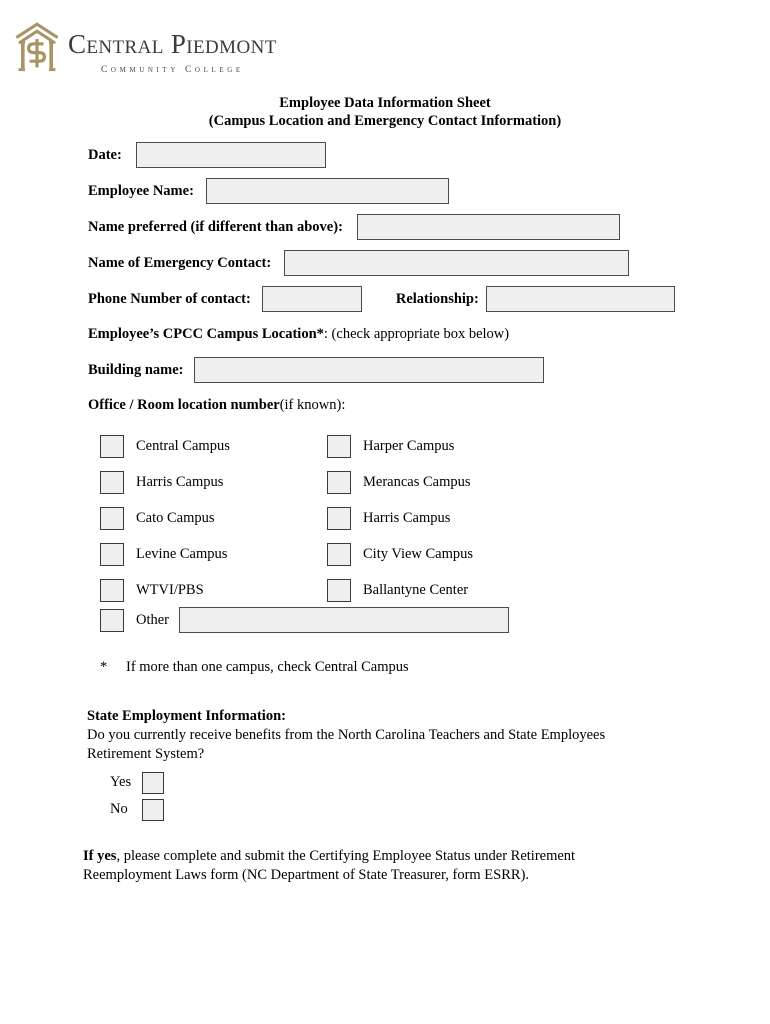  What do you see at coordinates (417, 481) in the screenshot?
I see `checkbox-label: Merancas Campus` at bounding box center [417, 481].